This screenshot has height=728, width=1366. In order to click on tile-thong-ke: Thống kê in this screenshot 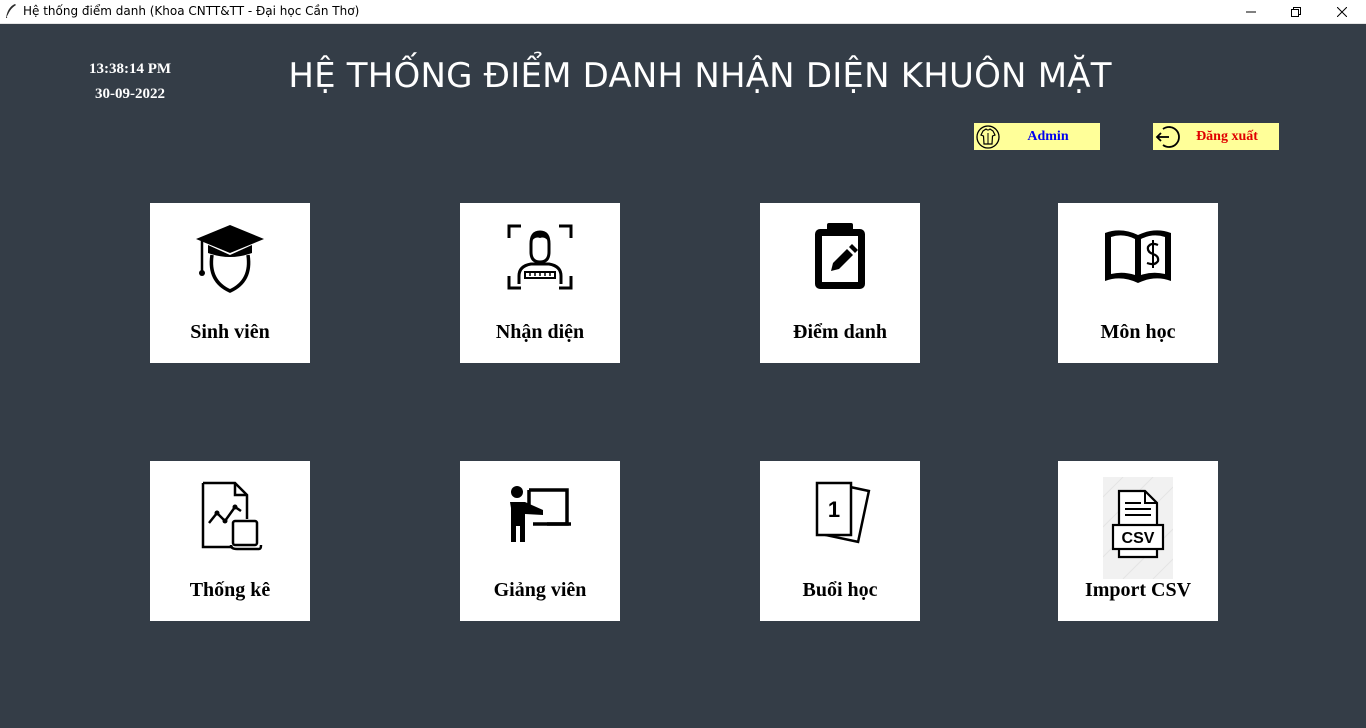, I will do `click(230, 541)`.